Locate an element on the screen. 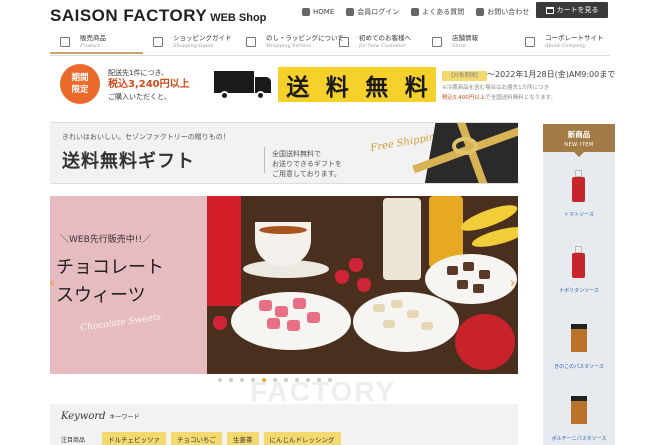 This screenshot has width=668, height=445. product-card: ナポリタンソース is located at coordinates (579, 272).